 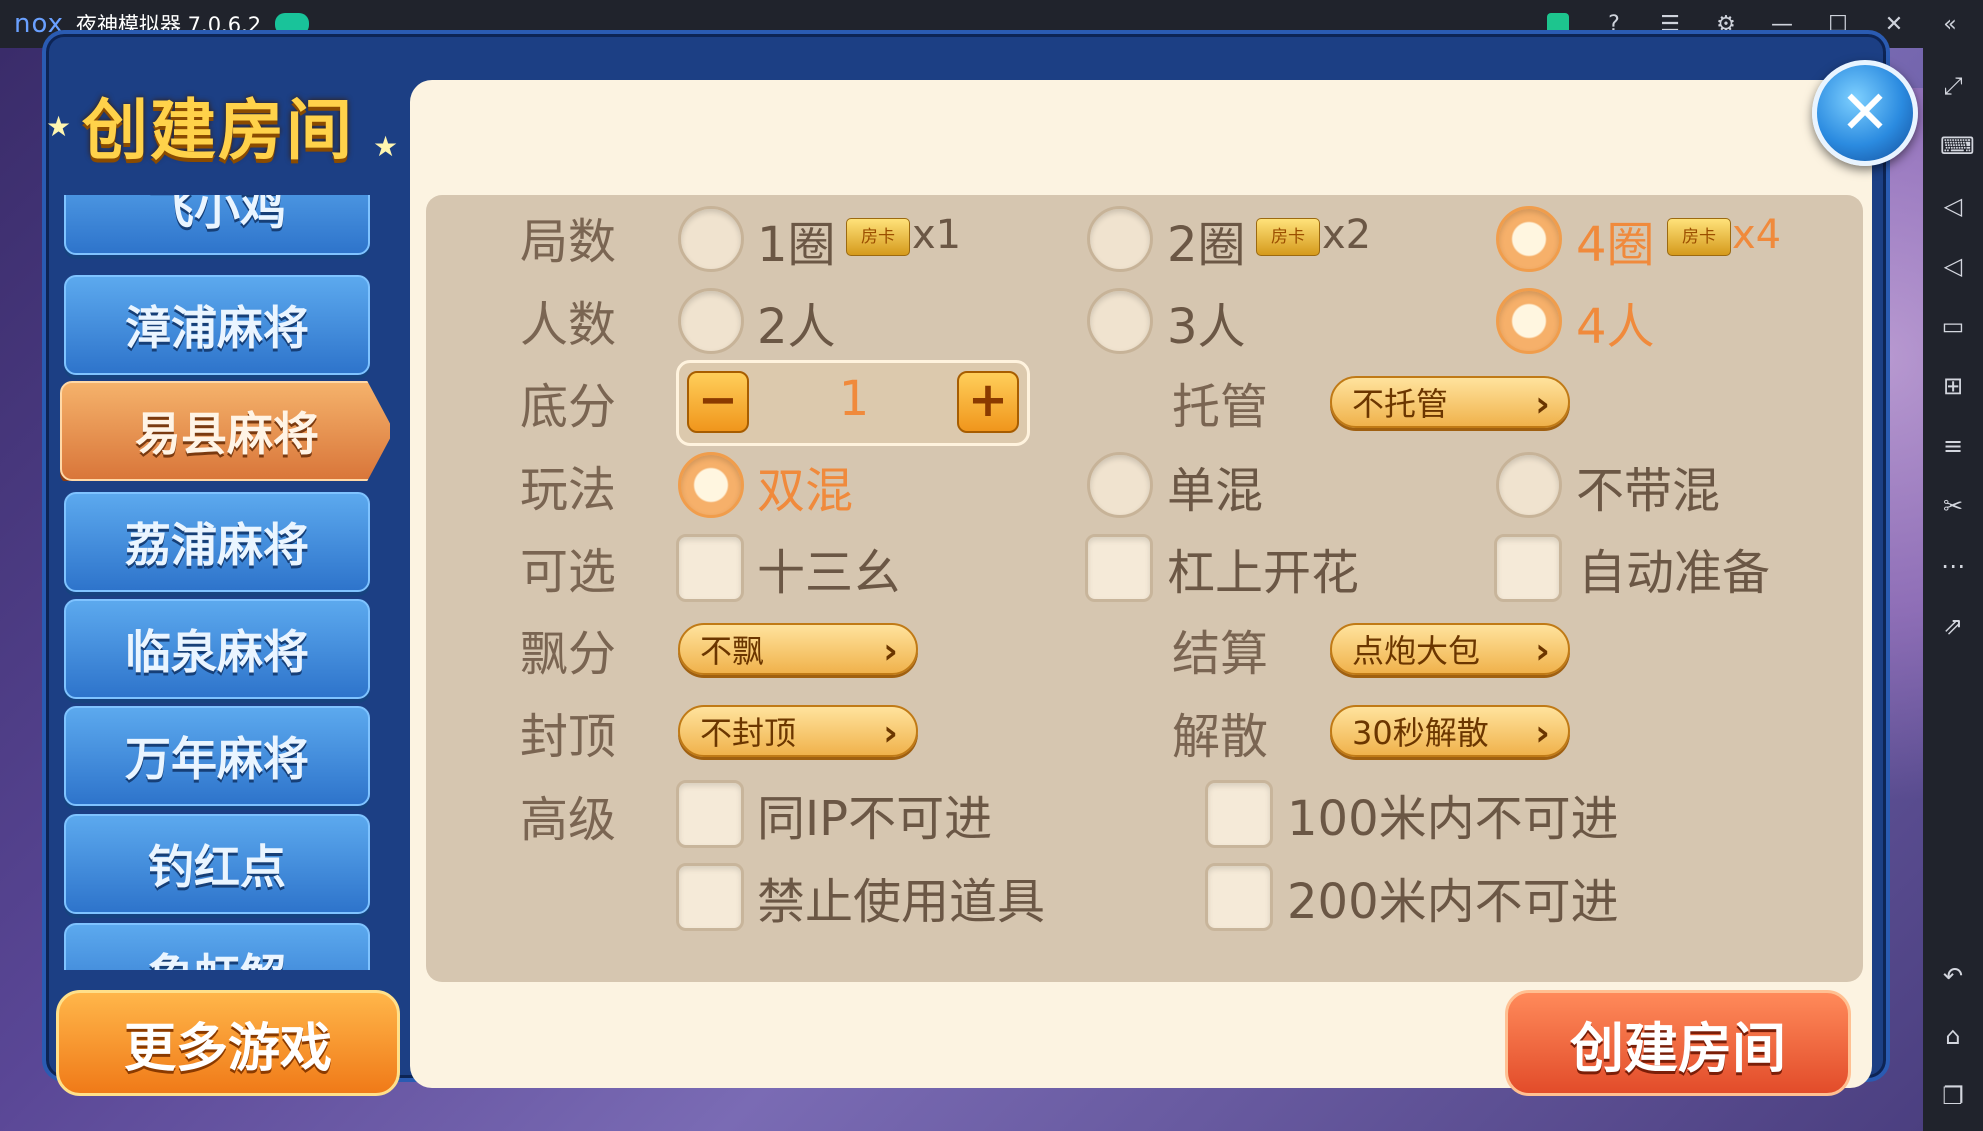 What do you see at coordinates (1953, 386) in the screenshot?
I see `apk-install-icon: ⊞` at bounding box center [1953, 386].